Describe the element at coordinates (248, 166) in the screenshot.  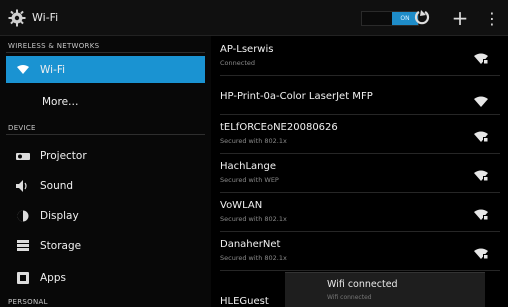
I see `network-name: HachLange` at that location.